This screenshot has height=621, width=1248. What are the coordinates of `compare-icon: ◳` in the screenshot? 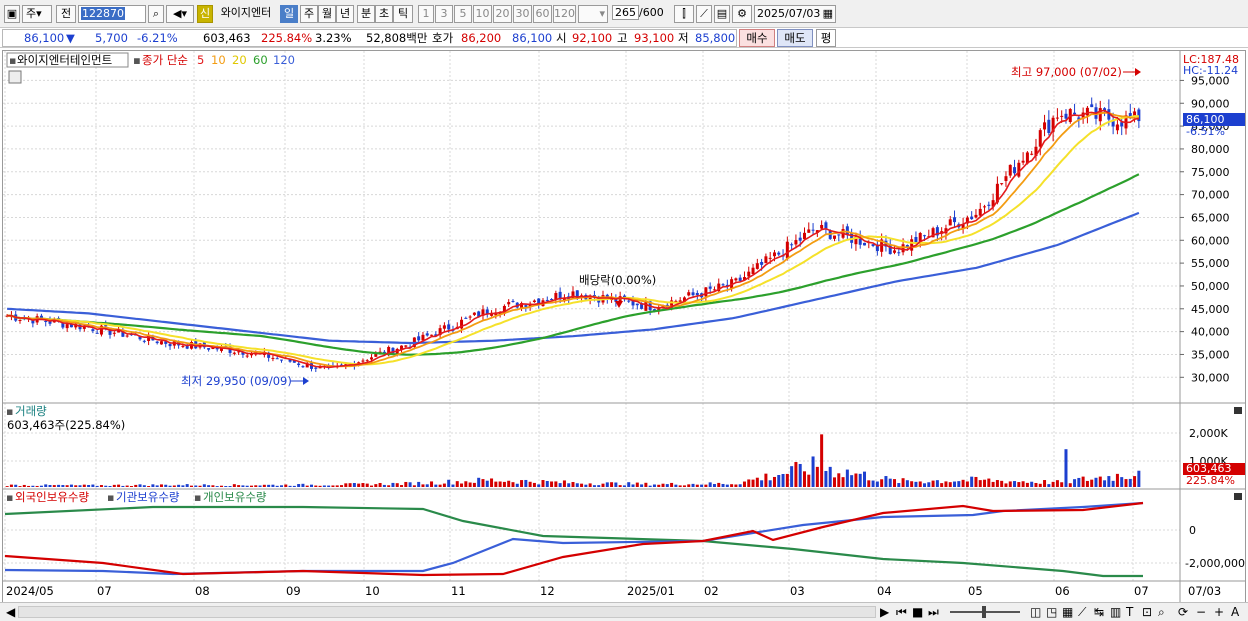 It's located at (1051, 612).